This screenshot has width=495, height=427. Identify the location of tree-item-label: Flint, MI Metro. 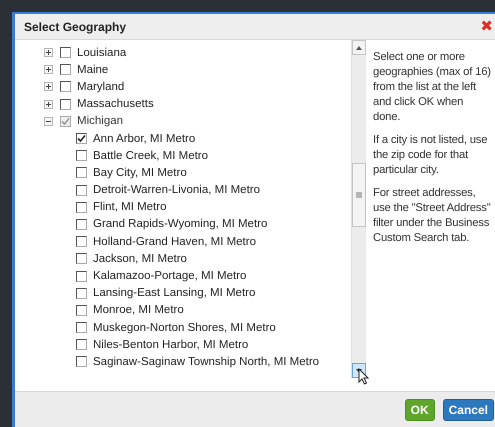
(129, 207).